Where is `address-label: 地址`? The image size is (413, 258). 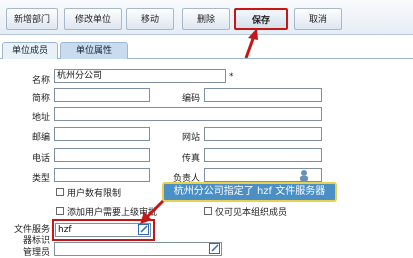
address-label: 地址 is located at coordinates (40, 118).